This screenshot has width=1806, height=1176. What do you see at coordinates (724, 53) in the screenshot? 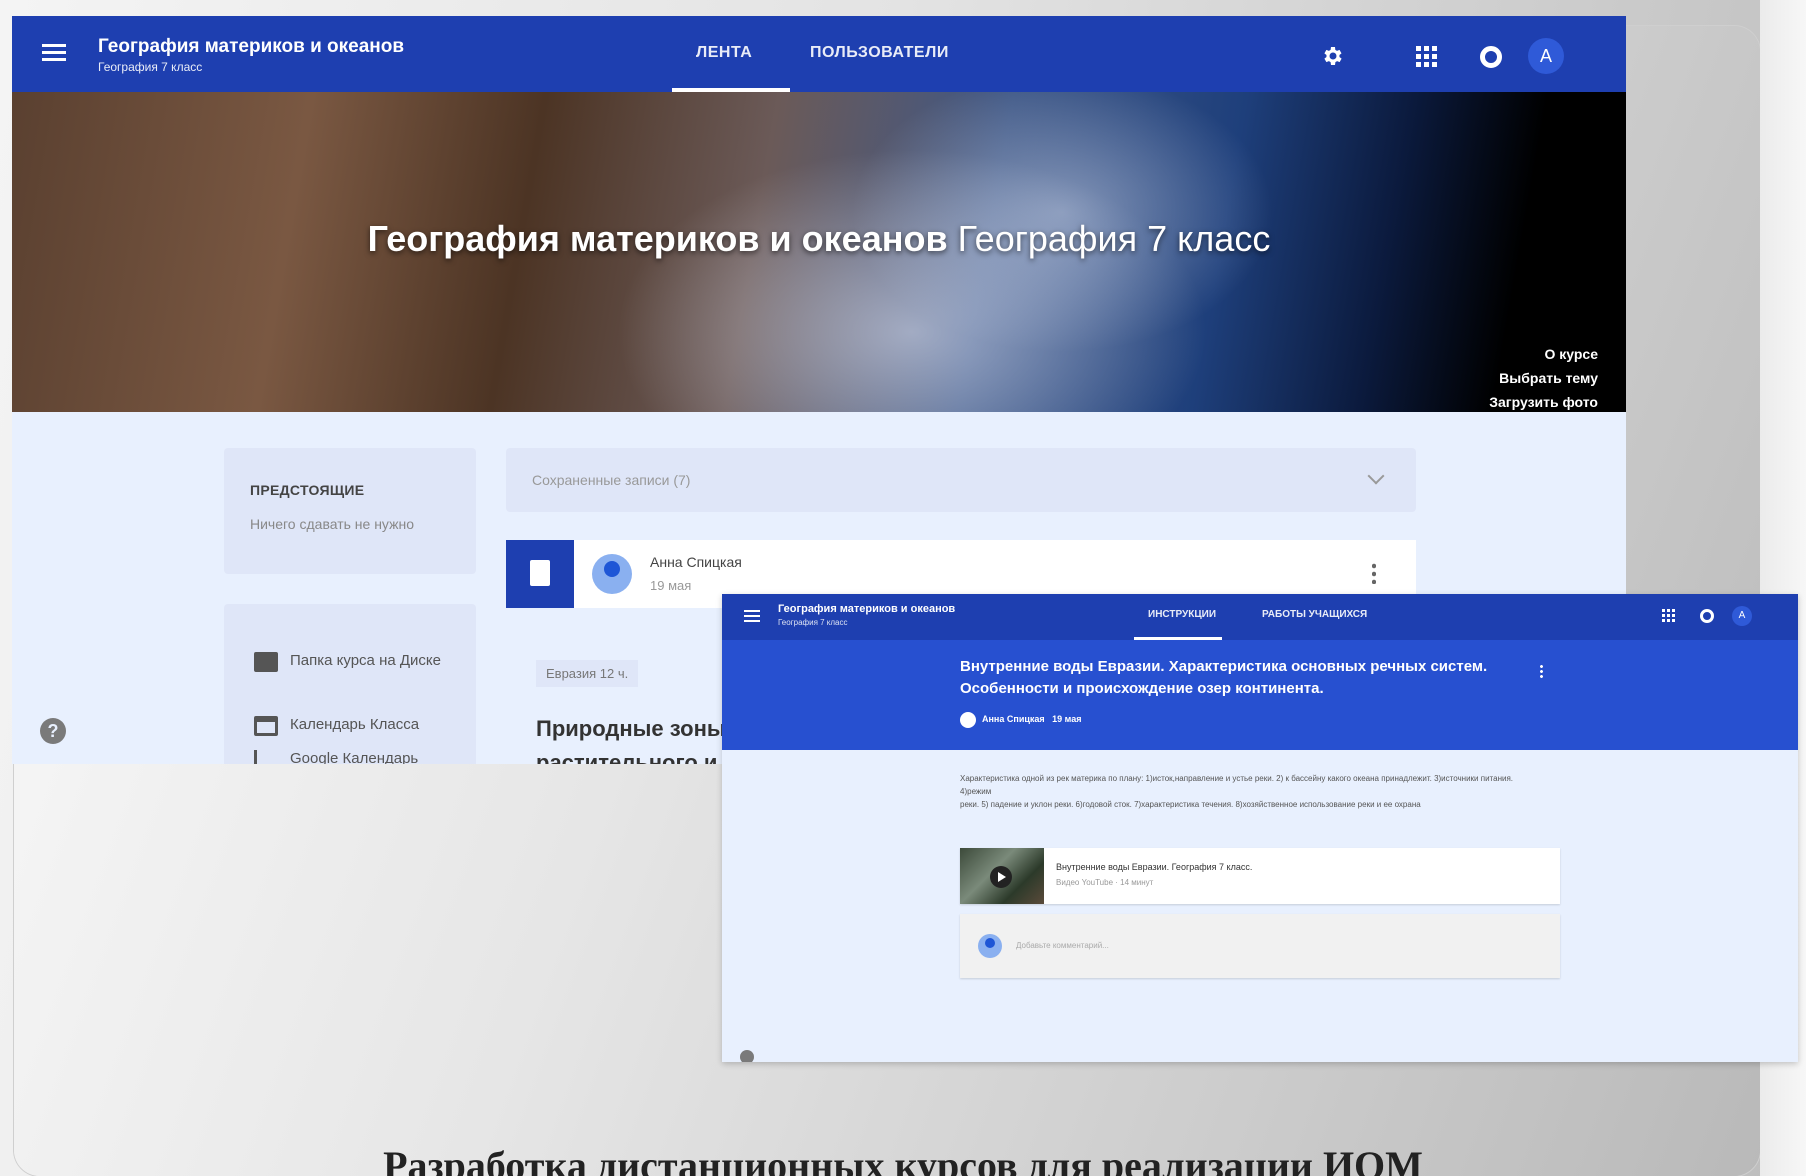
I see `tab-feed: ЛЕНТА` at bounding box center [724, 53].